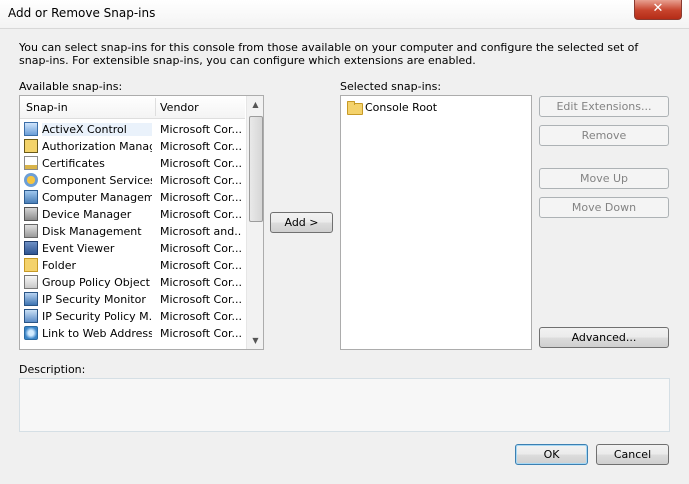 The width and height of the screenshot is (689, 484). What do you see at coordinates (391, 86) in the screenshot?
I see `selected-snapins-label: Selected snap-ins:` at bounding box center [391, 86].